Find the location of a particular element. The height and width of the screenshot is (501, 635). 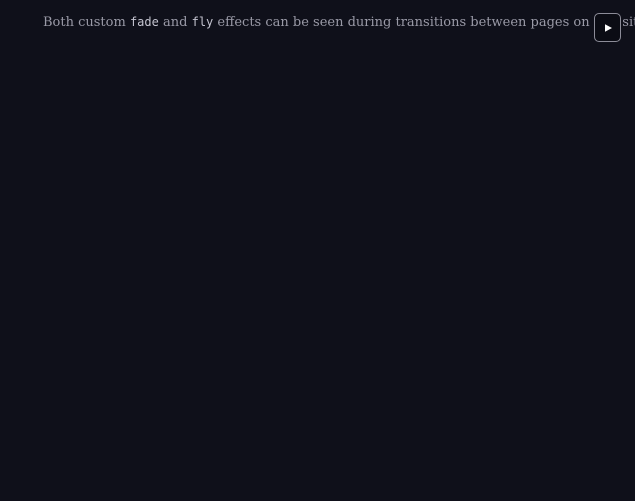

code-fly: fly is located at coordinates (202, 22).